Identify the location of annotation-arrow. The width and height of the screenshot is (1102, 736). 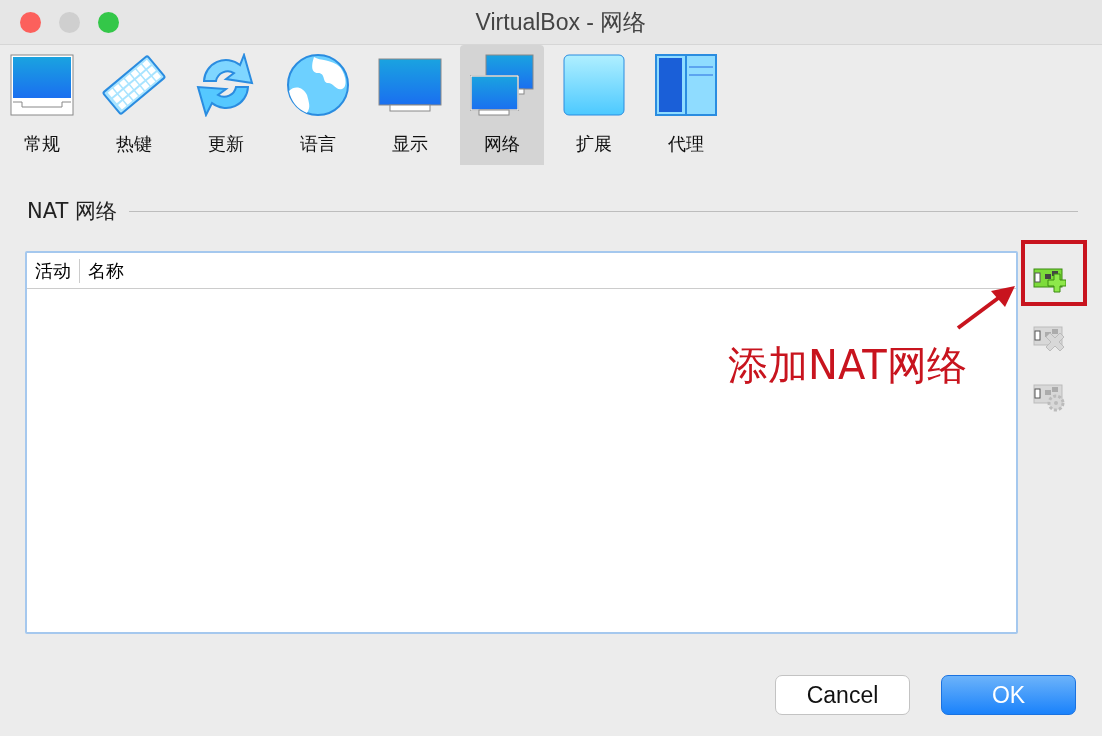
(986, 307).